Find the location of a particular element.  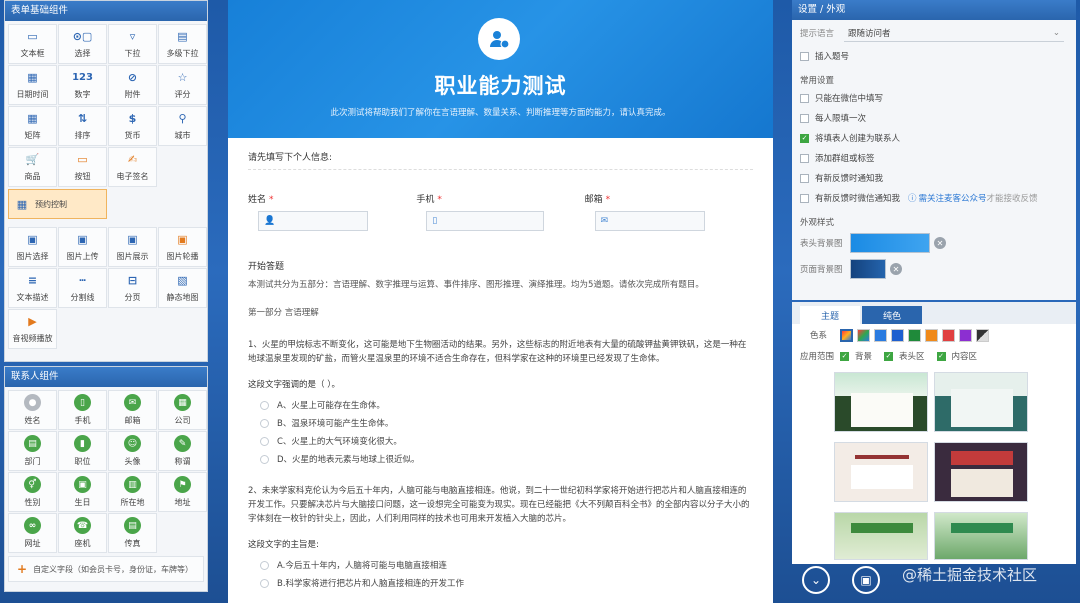

phone-input: ▯ is located at coordinates (485, 221).